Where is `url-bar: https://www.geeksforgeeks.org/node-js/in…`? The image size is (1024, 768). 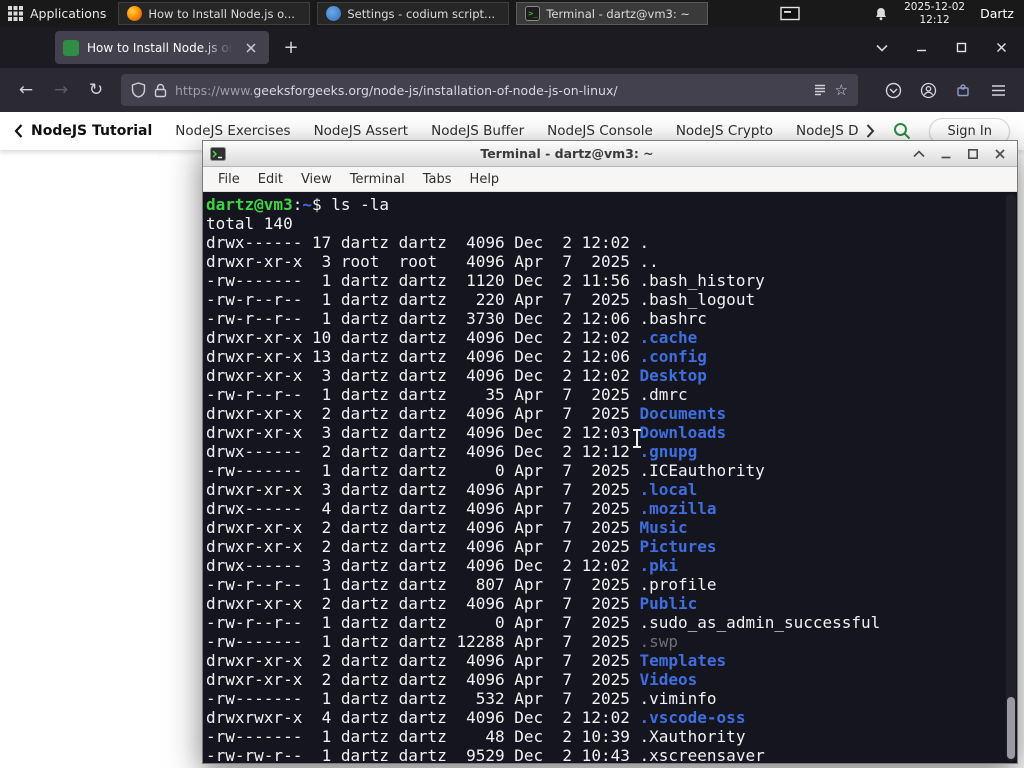
url-bar: https://www.geeksforgeeks.org/node-js/in… is located at coordinates (489, 90).